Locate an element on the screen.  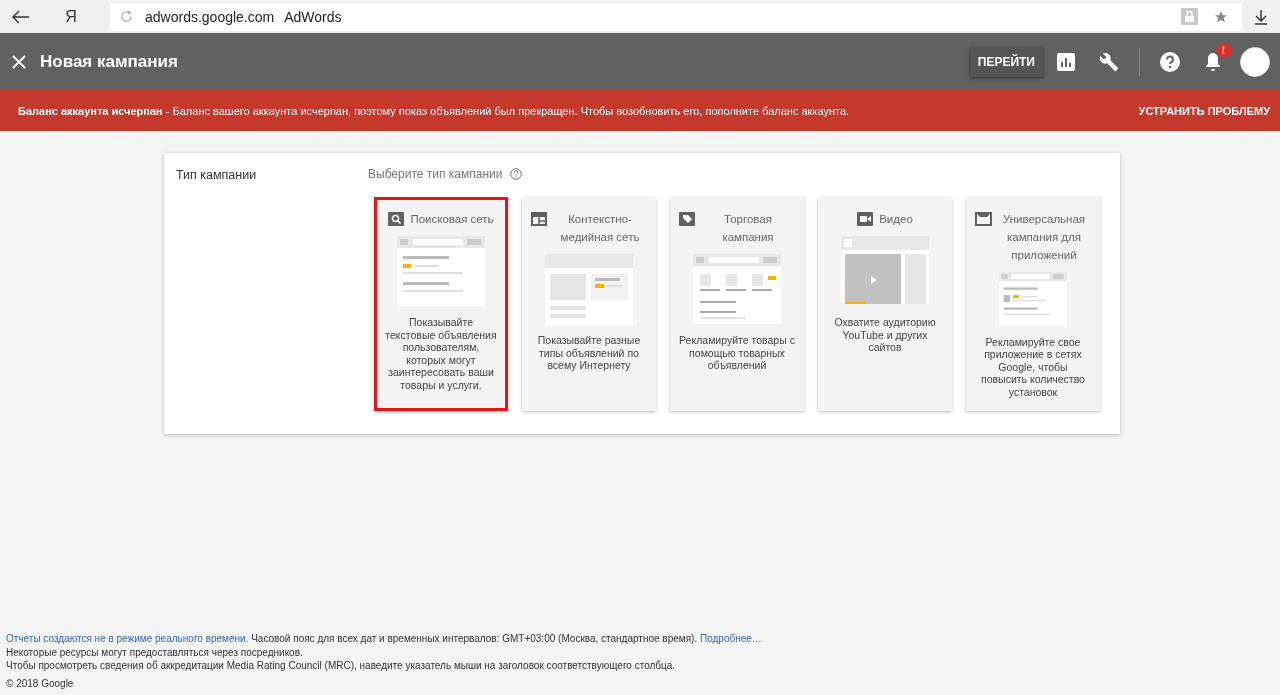
bell-icon is located at coordinates (1213, 61).